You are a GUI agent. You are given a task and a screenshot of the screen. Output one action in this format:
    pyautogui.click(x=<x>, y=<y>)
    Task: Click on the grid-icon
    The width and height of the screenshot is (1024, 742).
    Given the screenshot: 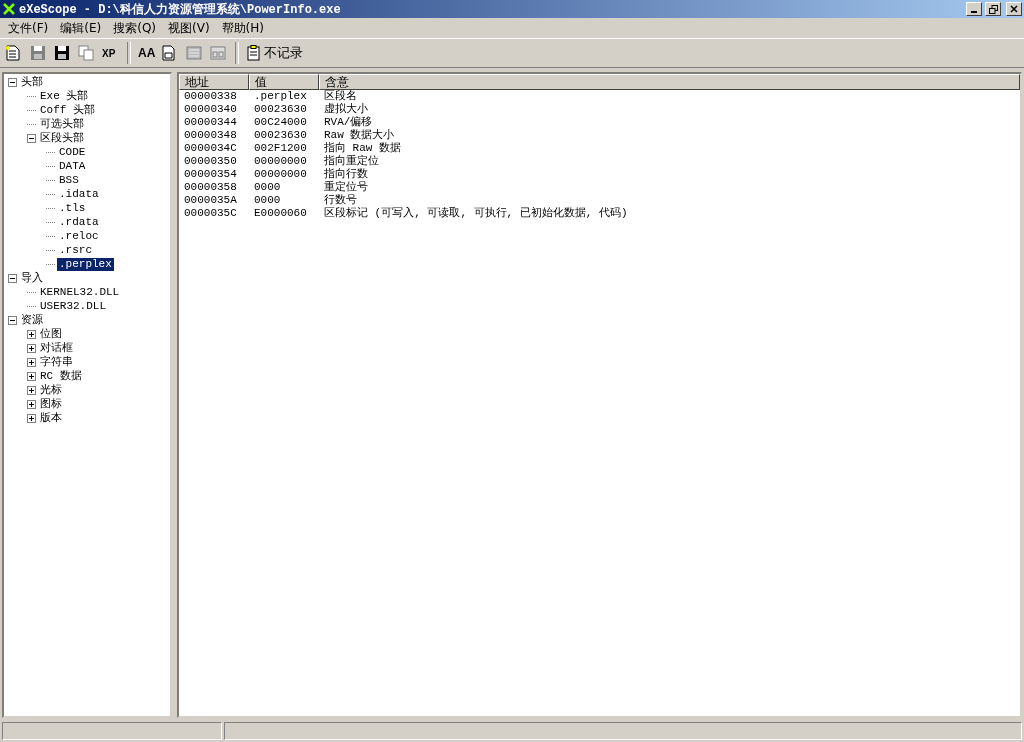 What is the action you would take?
    pyautogui.click(x=194, y=53)
    